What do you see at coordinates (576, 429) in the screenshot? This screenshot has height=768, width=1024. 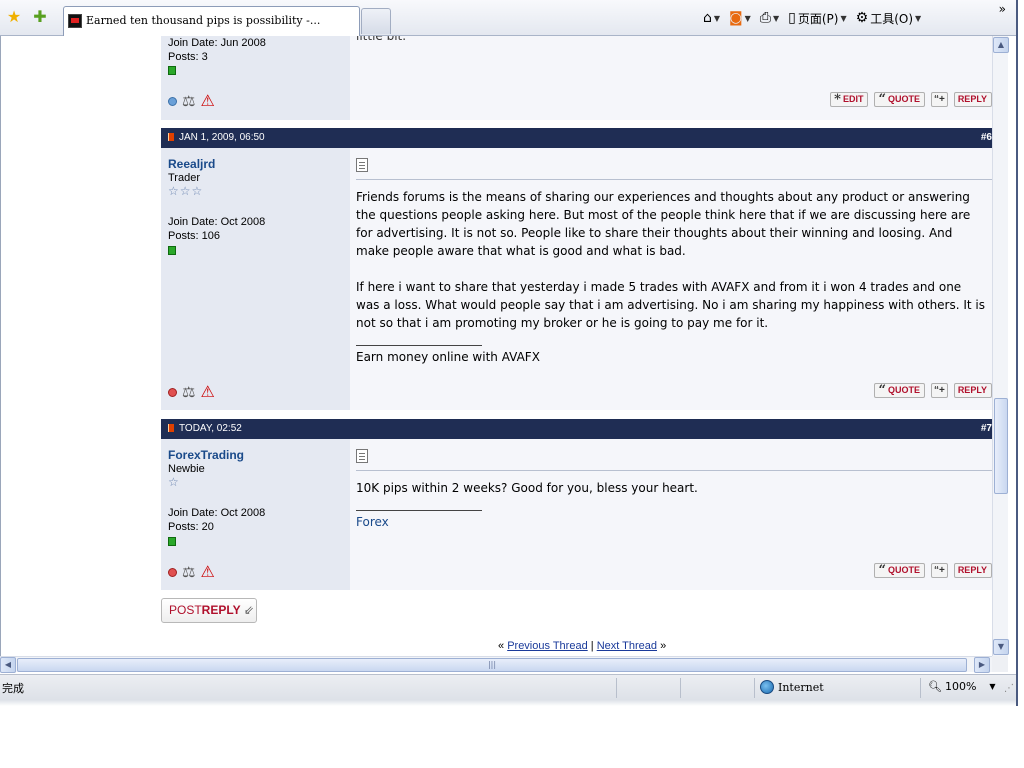 I see `post-header: TODAY, 02:52 #7` at bounding box center [576, 429].